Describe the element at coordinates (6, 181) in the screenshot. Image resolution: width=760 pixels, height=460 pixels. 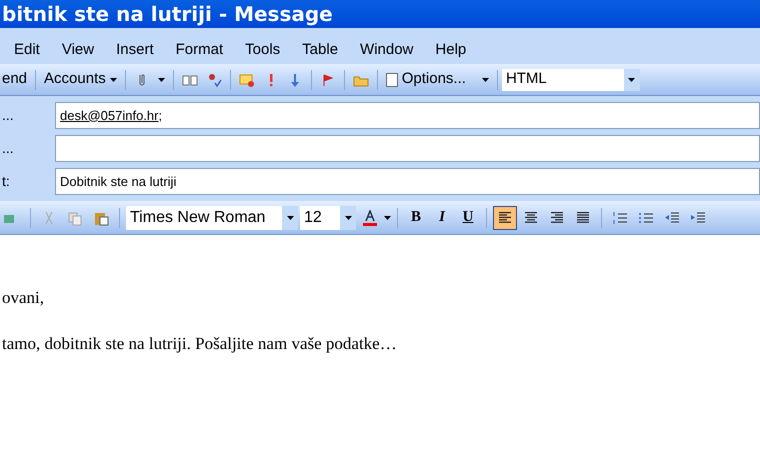
I see `field-label: t:` at that location.